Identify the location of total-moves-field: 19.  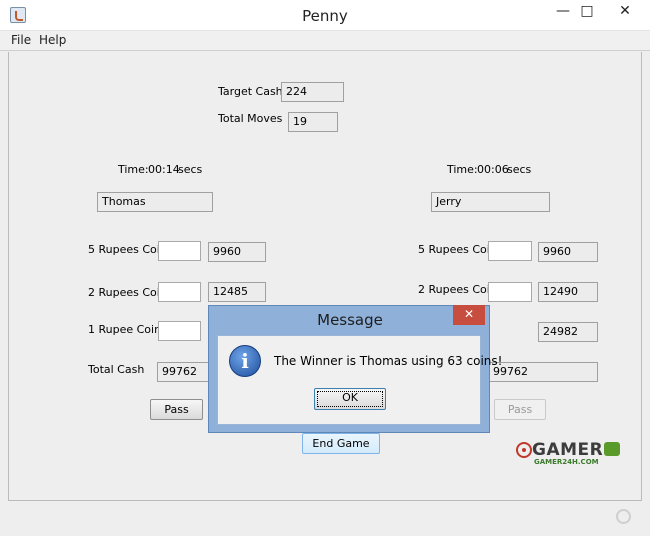
(313, 122).